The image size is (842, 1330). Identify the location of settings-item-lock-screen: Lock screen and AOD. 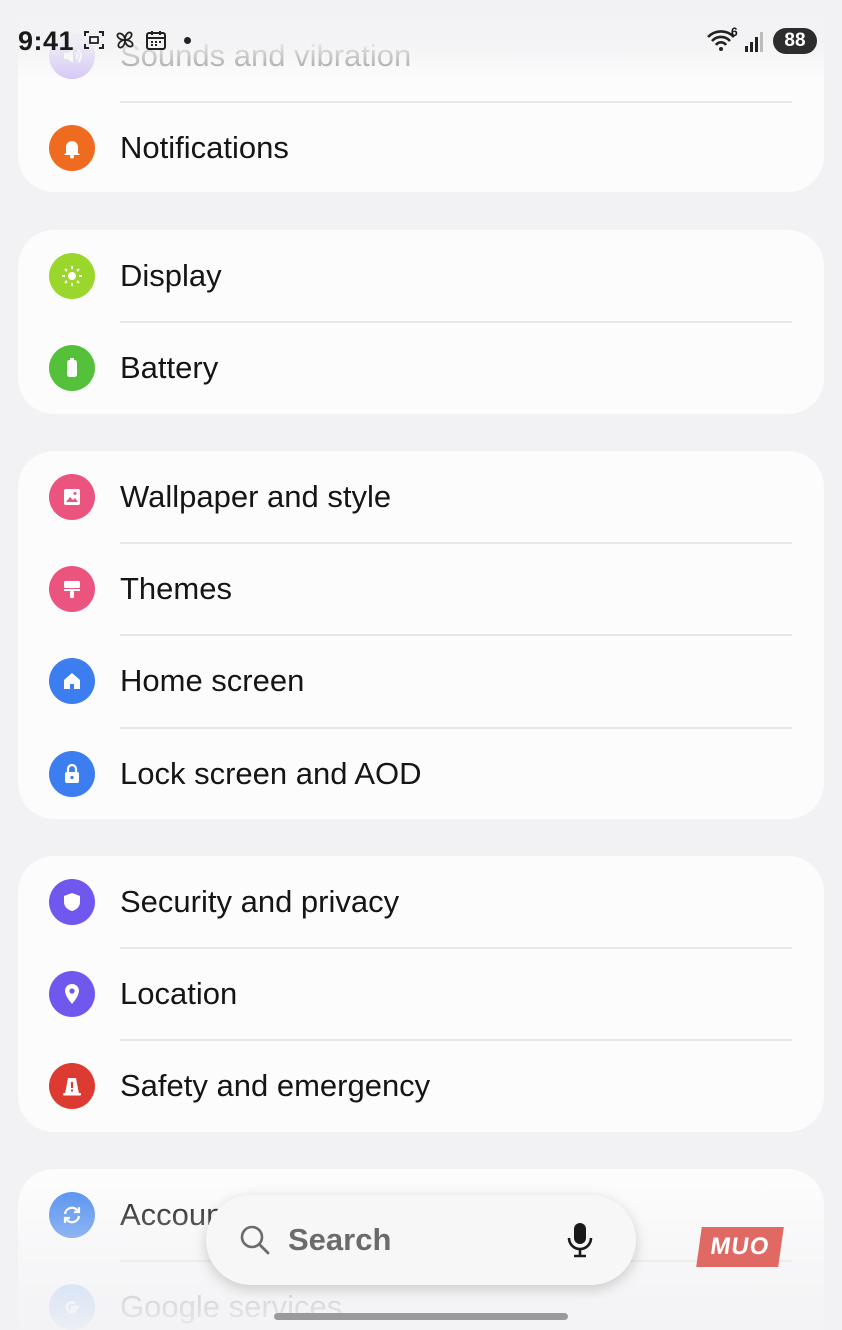
(421, 774).